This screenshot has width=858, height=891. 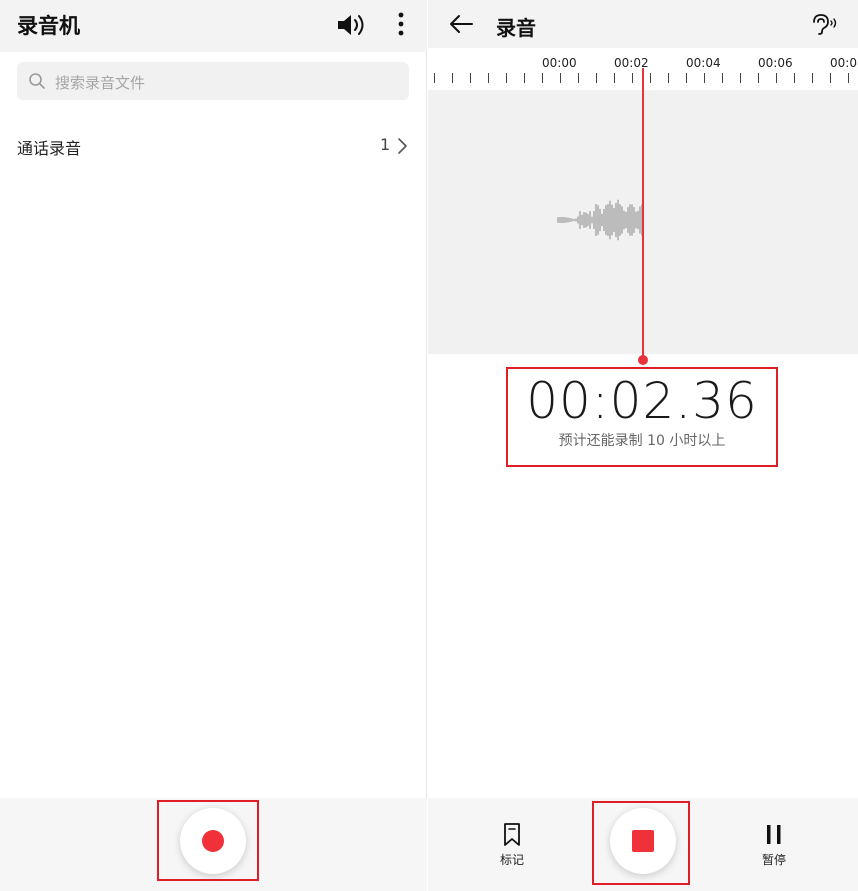 I want to click on folder-call-recordings: 通话录音 1, so click(x=213, y=145).